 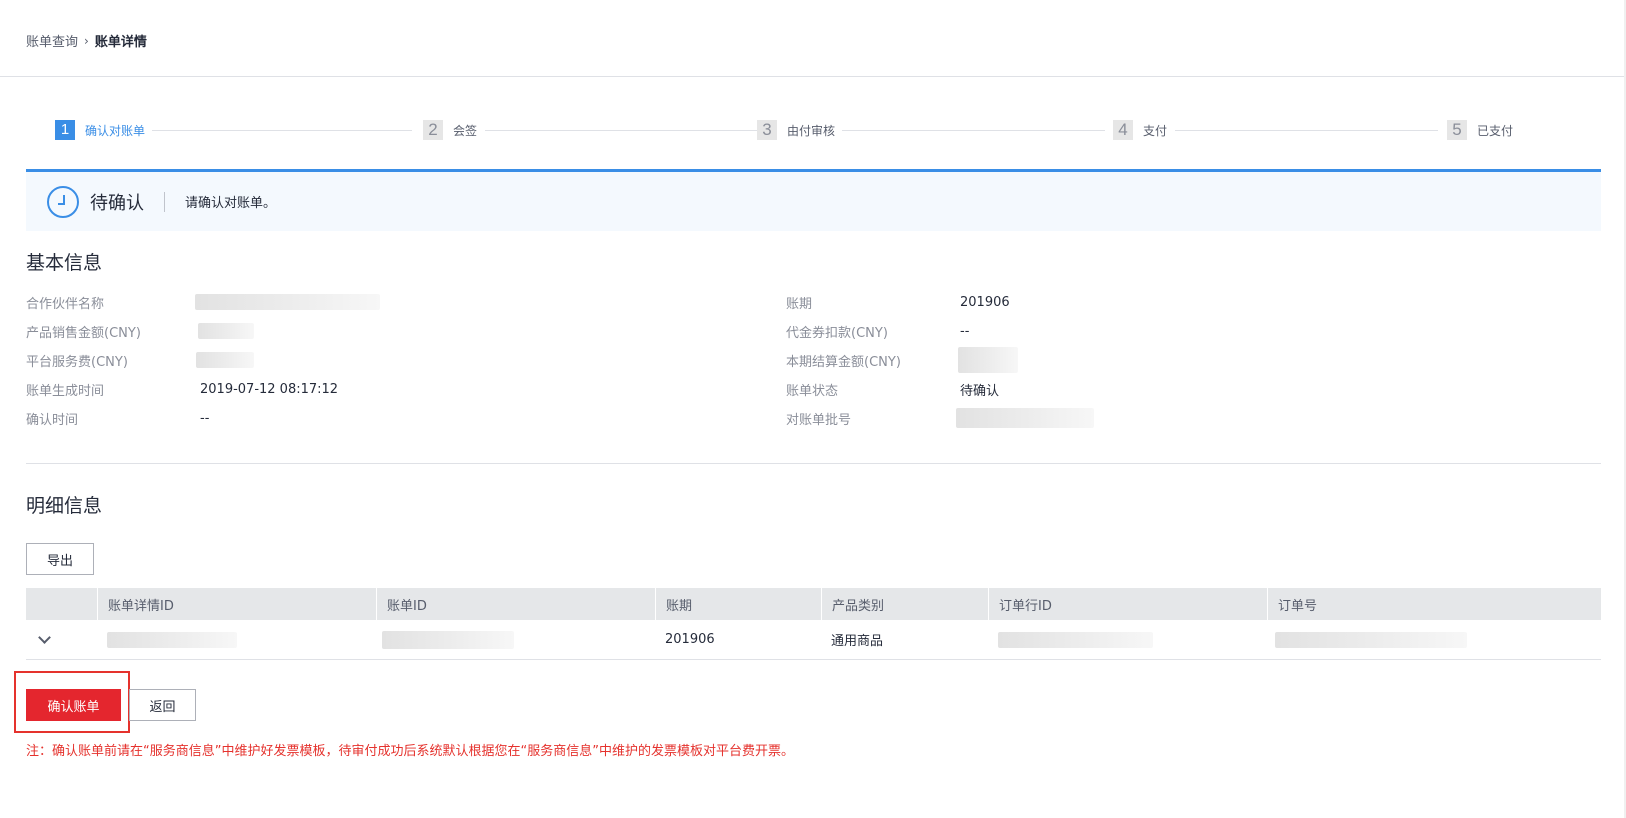 What do you see at coordinates (83, 333) in the screenshot?
I see `info-label: 产品销售金额(CNY)` at bounding box center [83, 333].